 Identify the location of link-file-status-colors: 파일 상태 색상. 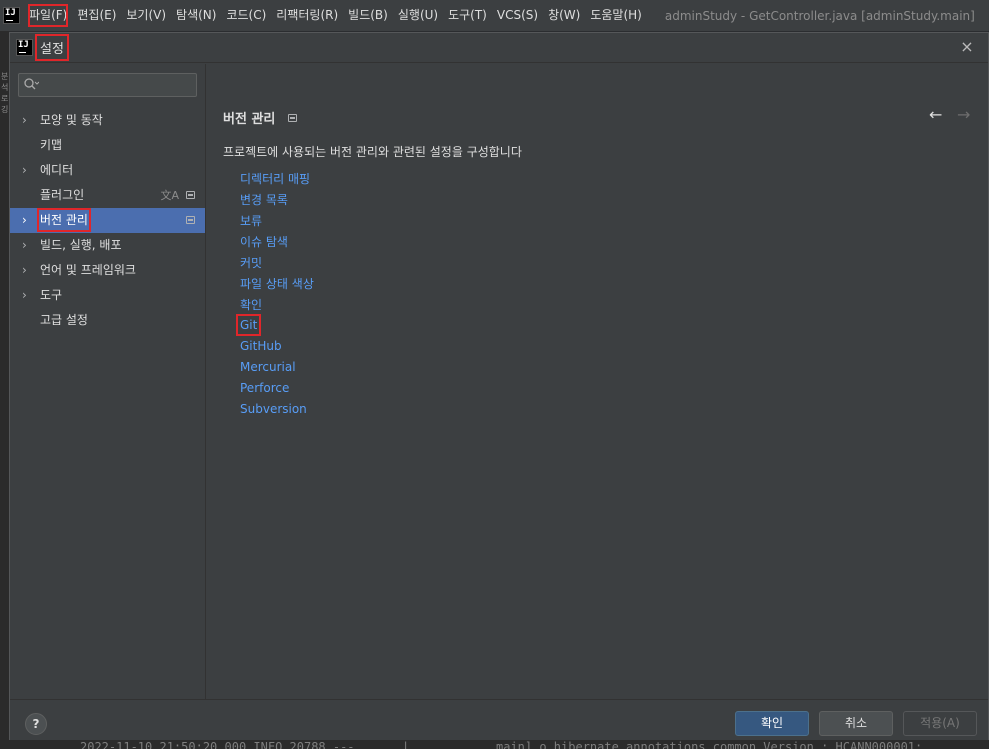
(277, 283).